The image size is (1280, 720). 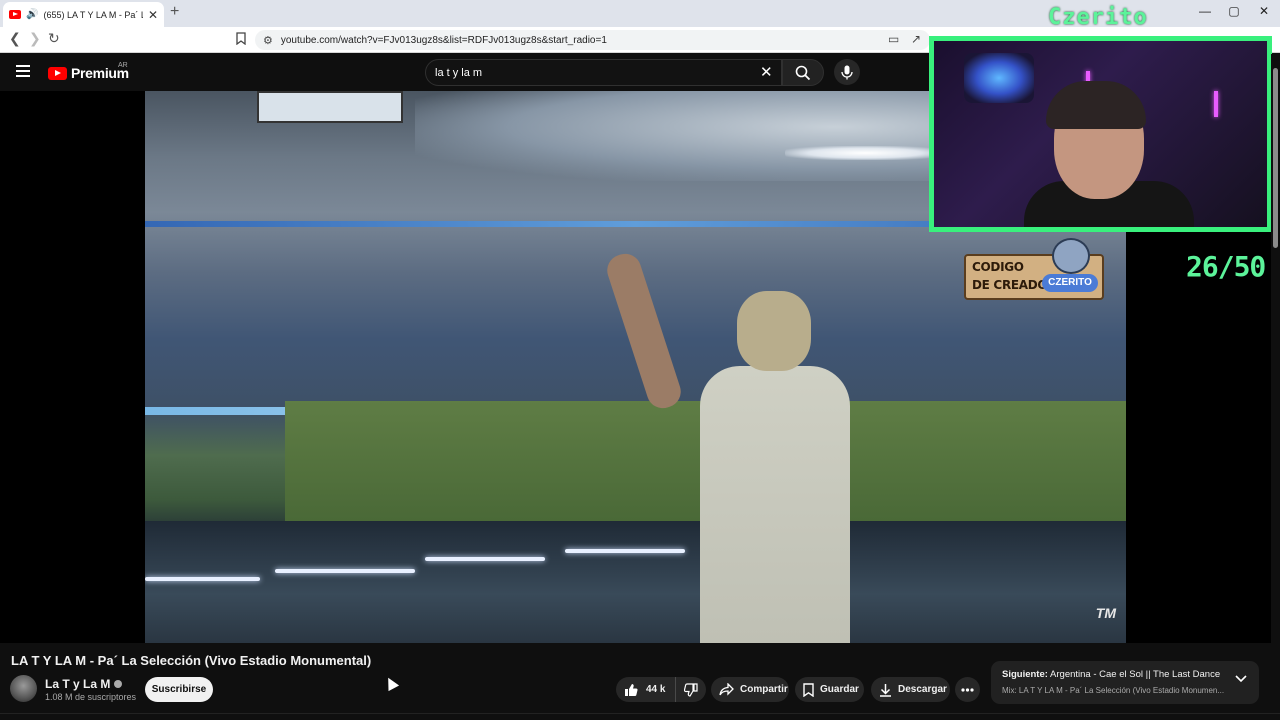 I want to click on share-page-icon: ↗, so click(x=916, y=39).